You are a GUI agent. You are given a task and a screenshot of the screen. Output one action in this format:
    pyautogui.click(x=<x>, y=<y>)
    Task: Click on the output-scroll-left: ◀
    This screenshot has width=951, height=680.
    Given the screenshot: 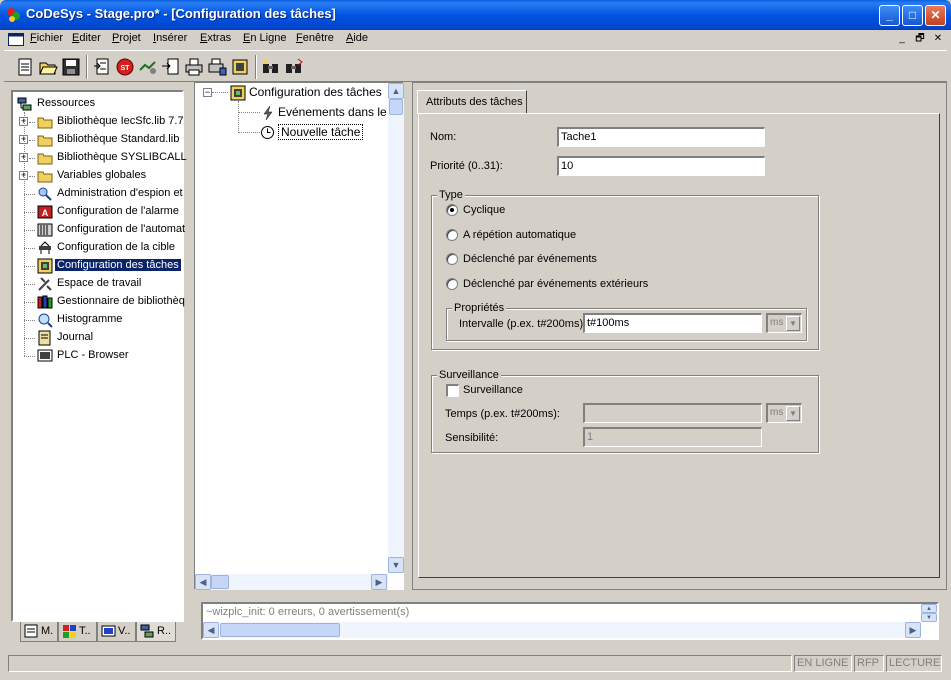 What is the action you would take?
    pyautogui.click(x=211, y=630)
    